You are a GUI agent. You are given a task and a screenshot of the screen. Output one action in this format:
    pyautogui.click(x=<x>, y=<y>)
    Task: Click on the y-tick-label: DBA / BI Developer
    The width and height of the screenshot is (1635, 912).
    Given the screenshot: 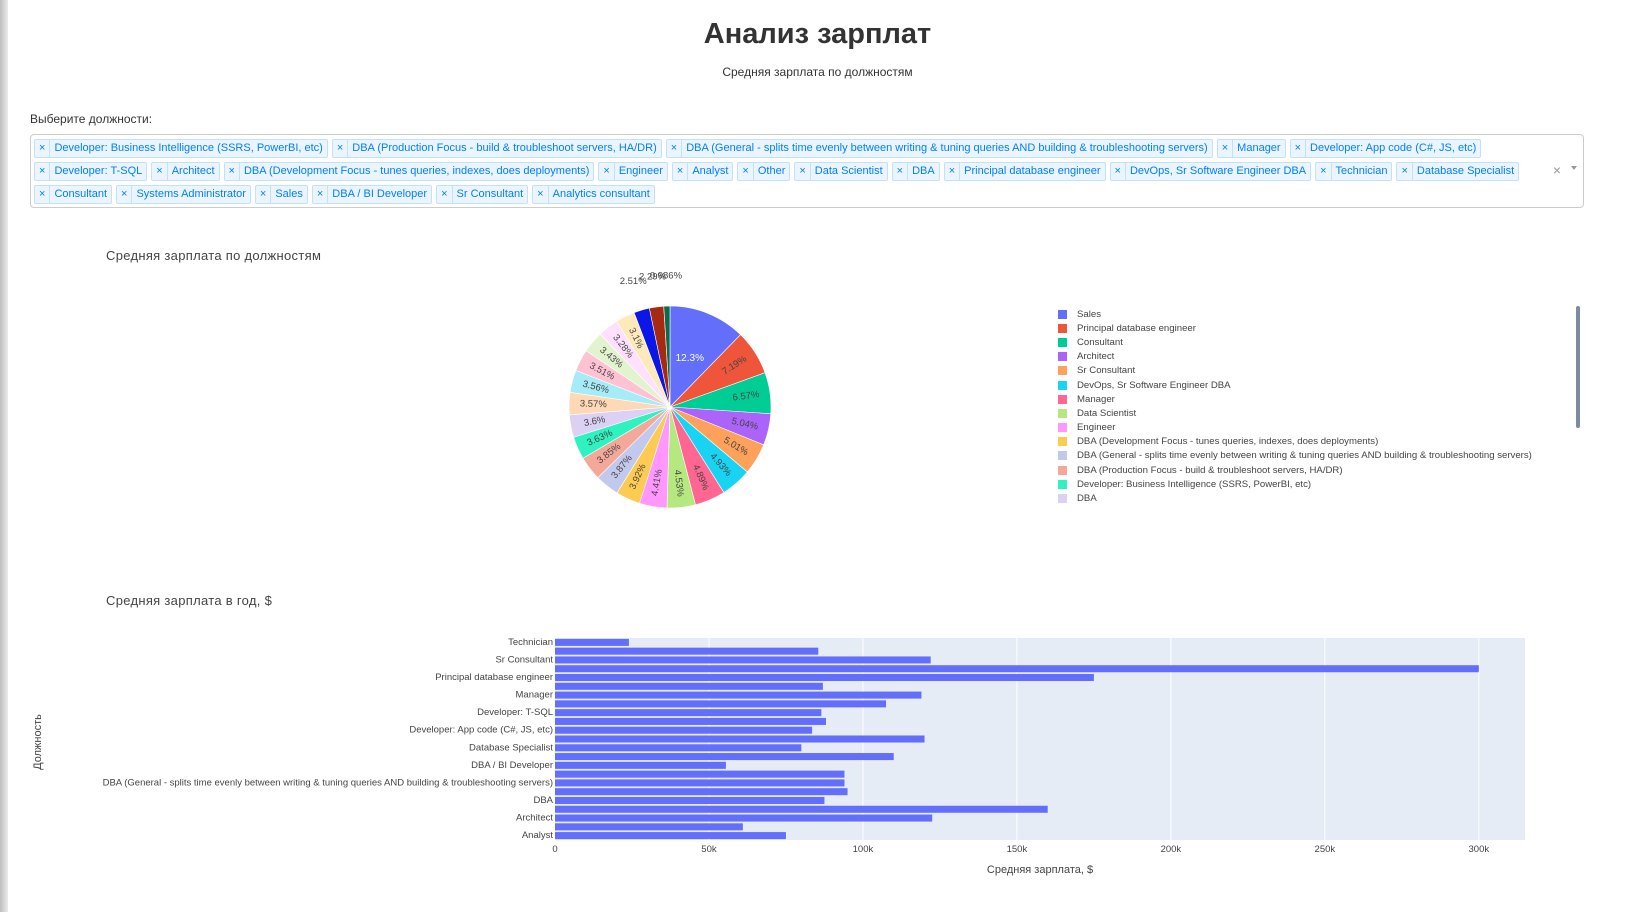 What is the action you would take?
    pyautogui.click(x=512, y=765)
    